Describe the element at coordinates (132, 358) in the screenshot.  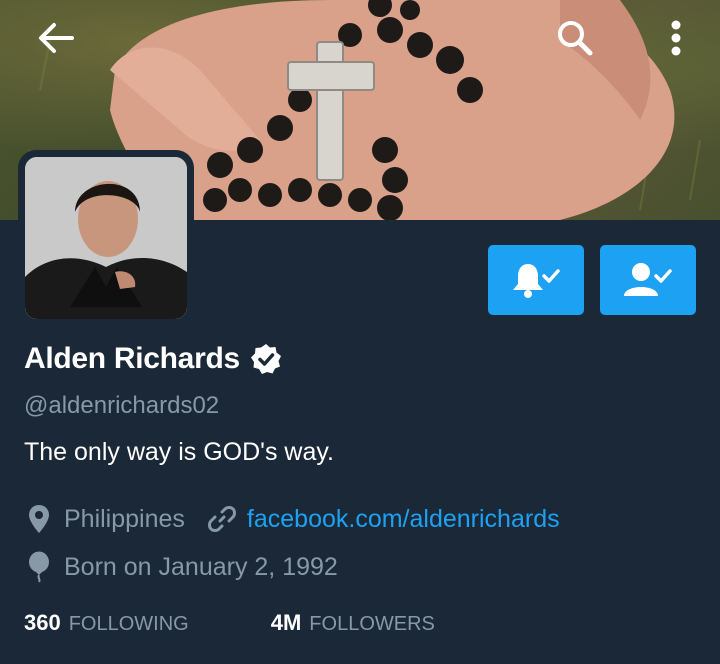
I see `profile-name: Alden Richards` at that location.